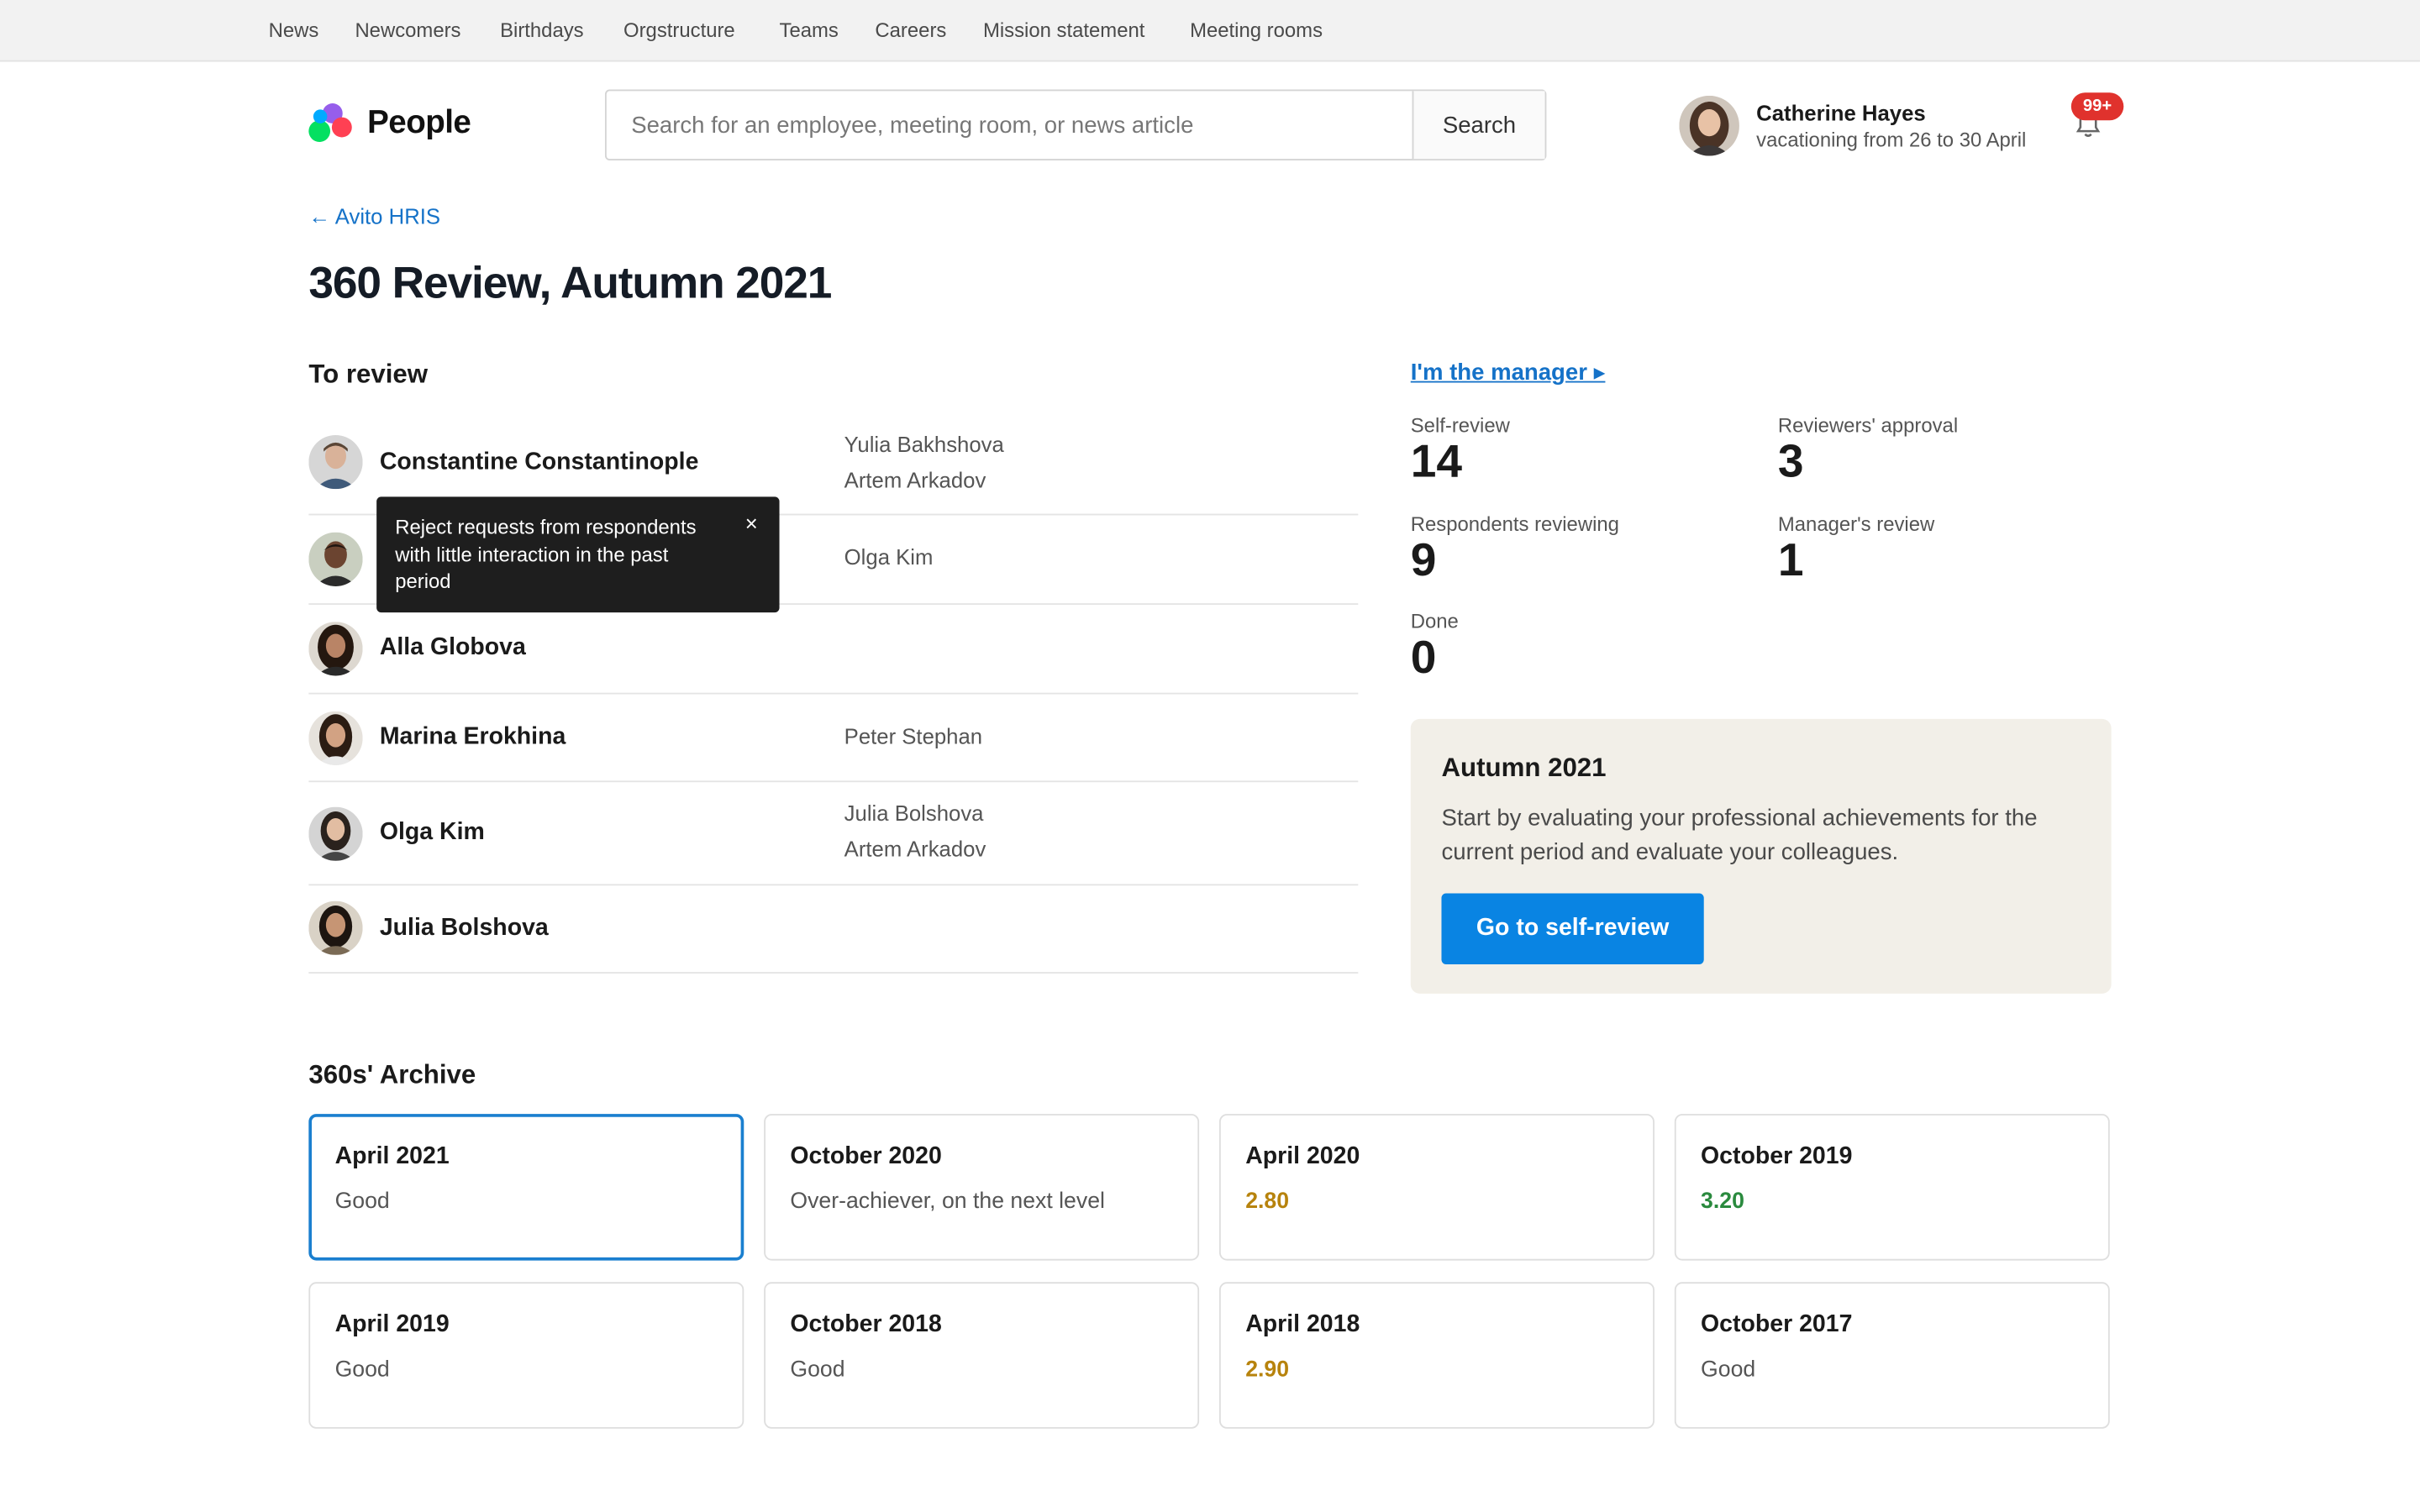 This screenshot has width=2420, height=1512. What do you see at coordinates (1892, 1187) in the screenshot?
I see `archive-card: October 2019 3.20` at bounding box center [1892, 1187].